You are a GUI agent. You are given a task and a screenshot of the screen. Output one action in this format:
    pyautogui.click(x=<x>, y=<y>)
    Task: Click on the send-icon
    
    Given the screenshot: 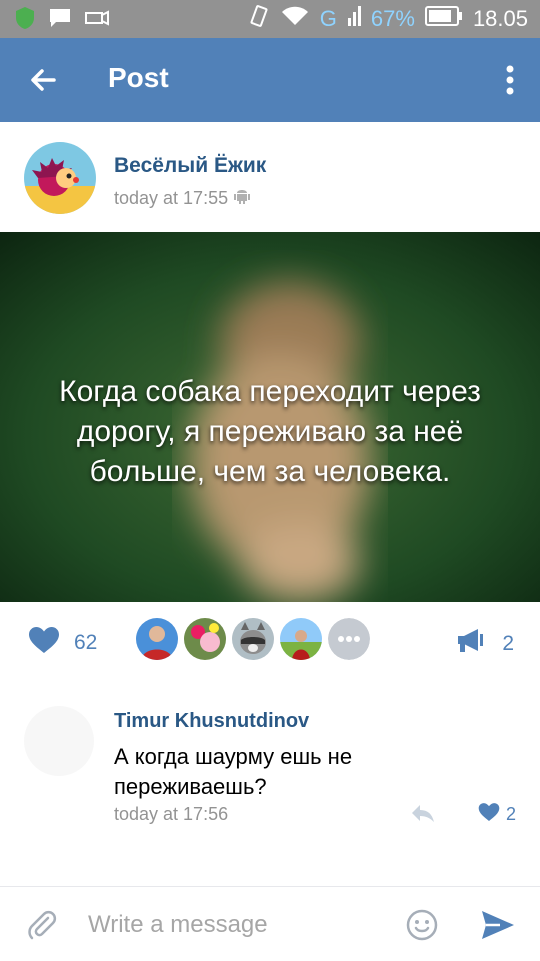 What is the action you would take?
    pyautogui.click(x=498, y=927)
    